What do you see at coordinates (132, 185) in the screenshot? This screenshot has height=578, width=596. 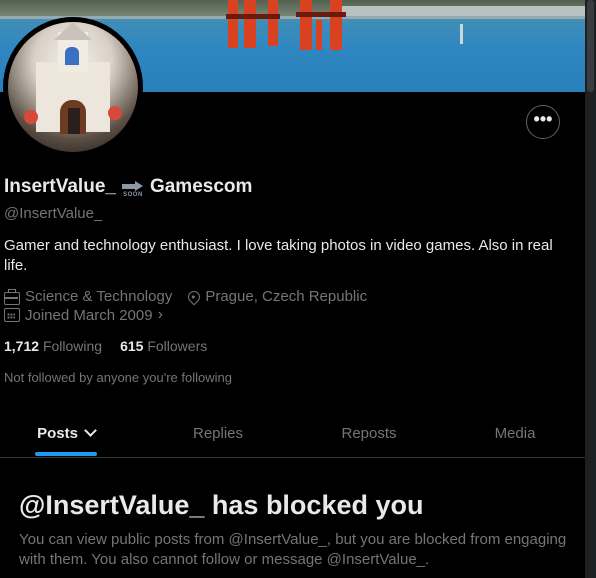 I see `arrow-right-icon` at bounding box center [132, 185].